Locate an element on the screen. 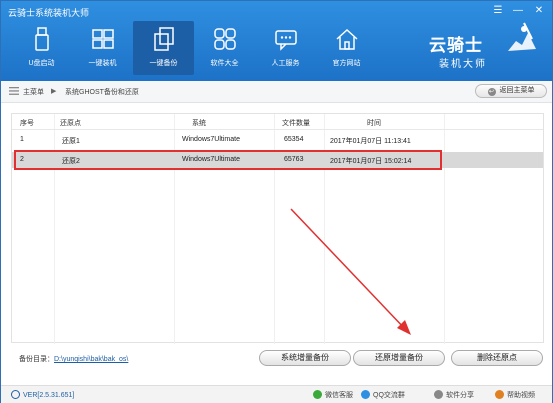 This screenshot has height=403, width=553. nav-label: 人工服务 is located at coordinates (285, 63).